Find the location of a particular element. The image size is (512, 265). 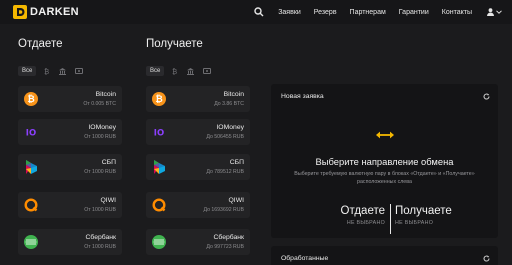

search-icon is located at coordinates (259, 12).